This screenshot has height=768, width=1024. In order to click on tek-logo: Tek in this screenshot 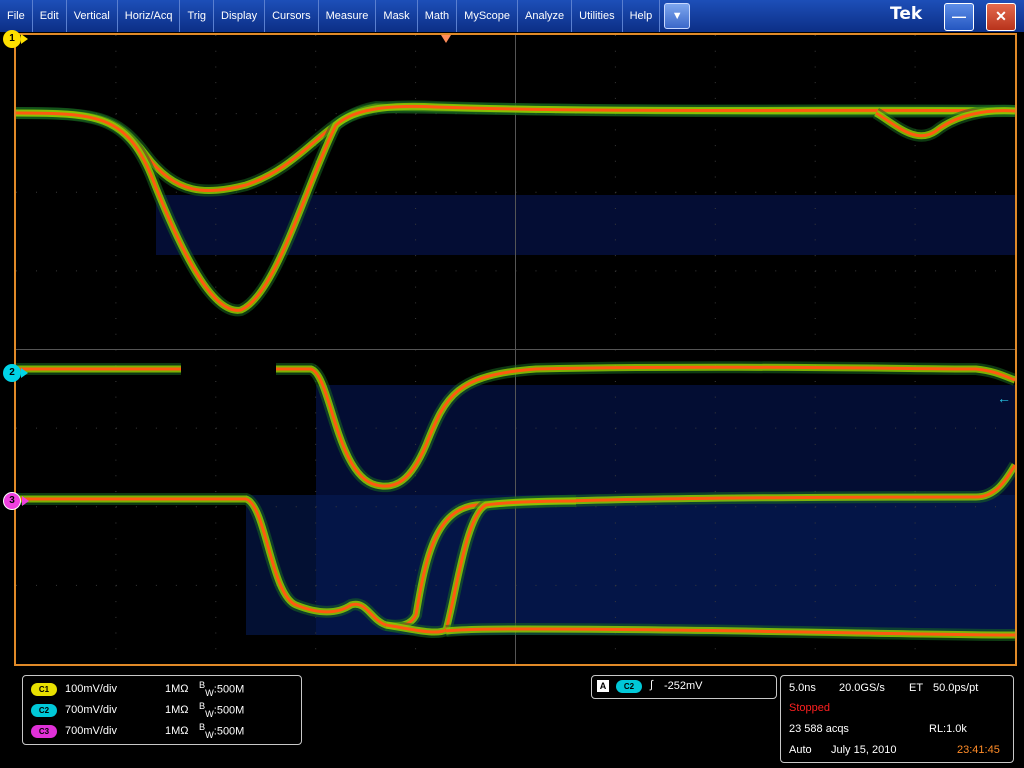, I will do `click(906, 14)`.